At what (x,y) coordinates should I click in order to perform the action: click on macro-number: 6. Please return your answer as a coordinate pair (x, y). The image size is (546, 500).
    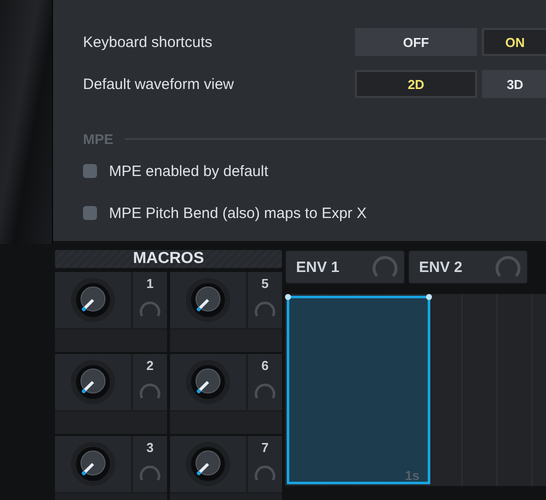
    Looking at the image, I should click on (265, 365).